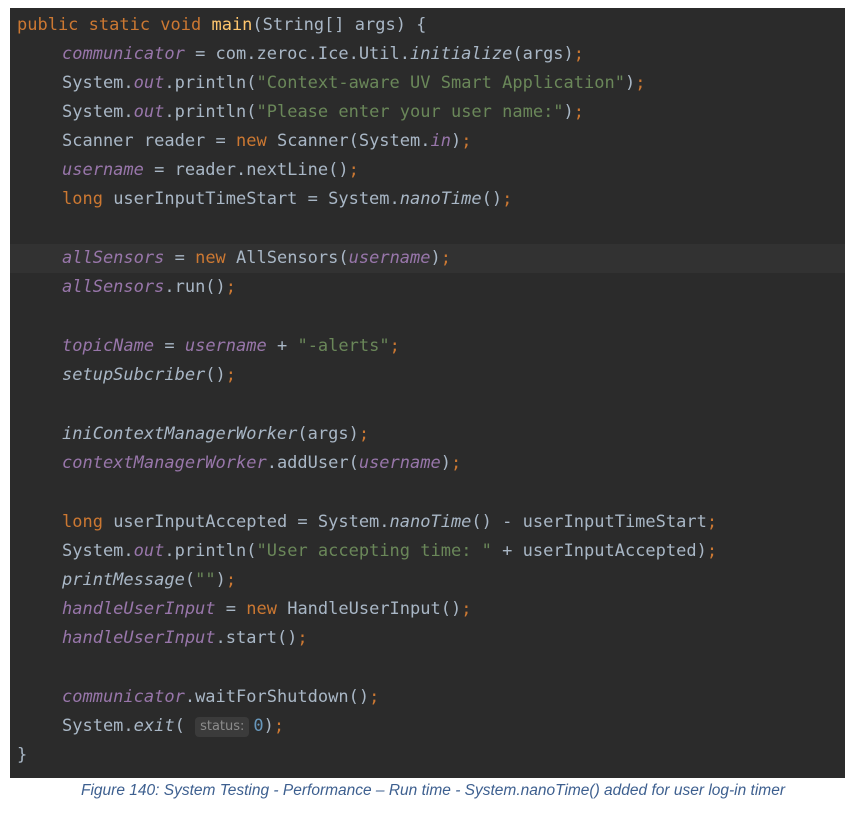 This screenshot has height=828, width=866. I want to click on code-token: +, so click(282, 346).